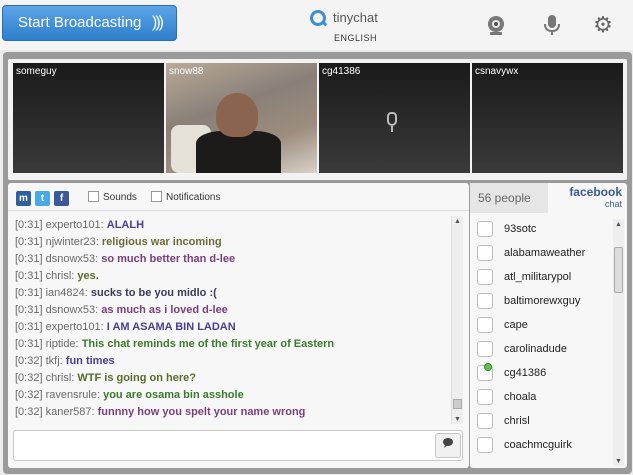  What do you see at coordinates (238, 445) in the screenshot?
I see `chat-message-input` at bounding box center [238, 445].